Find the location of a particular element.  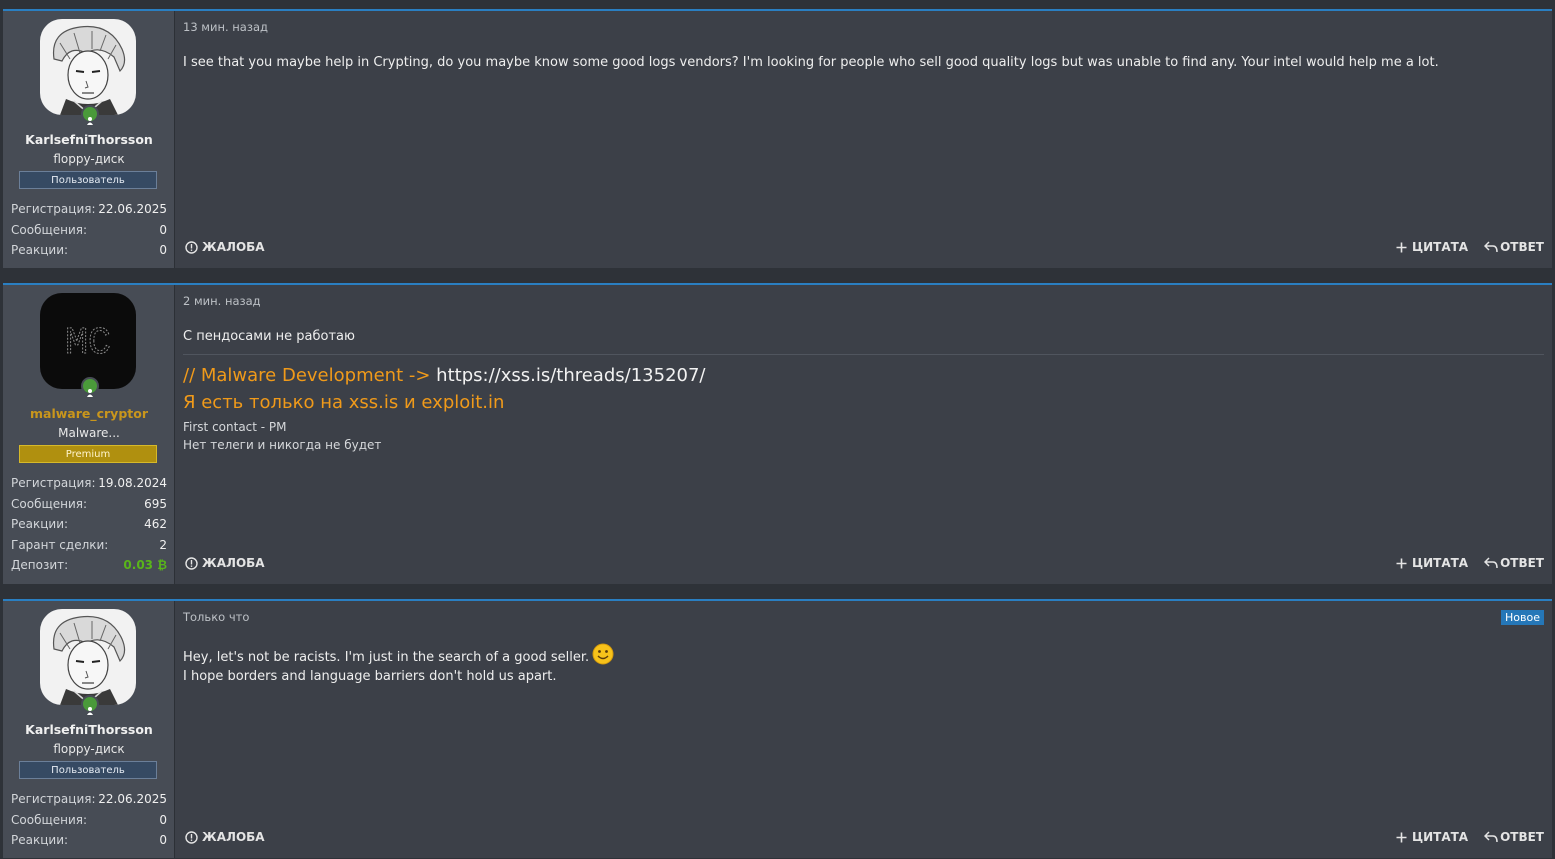

smiley-icon is located at coordinates (603, 654).